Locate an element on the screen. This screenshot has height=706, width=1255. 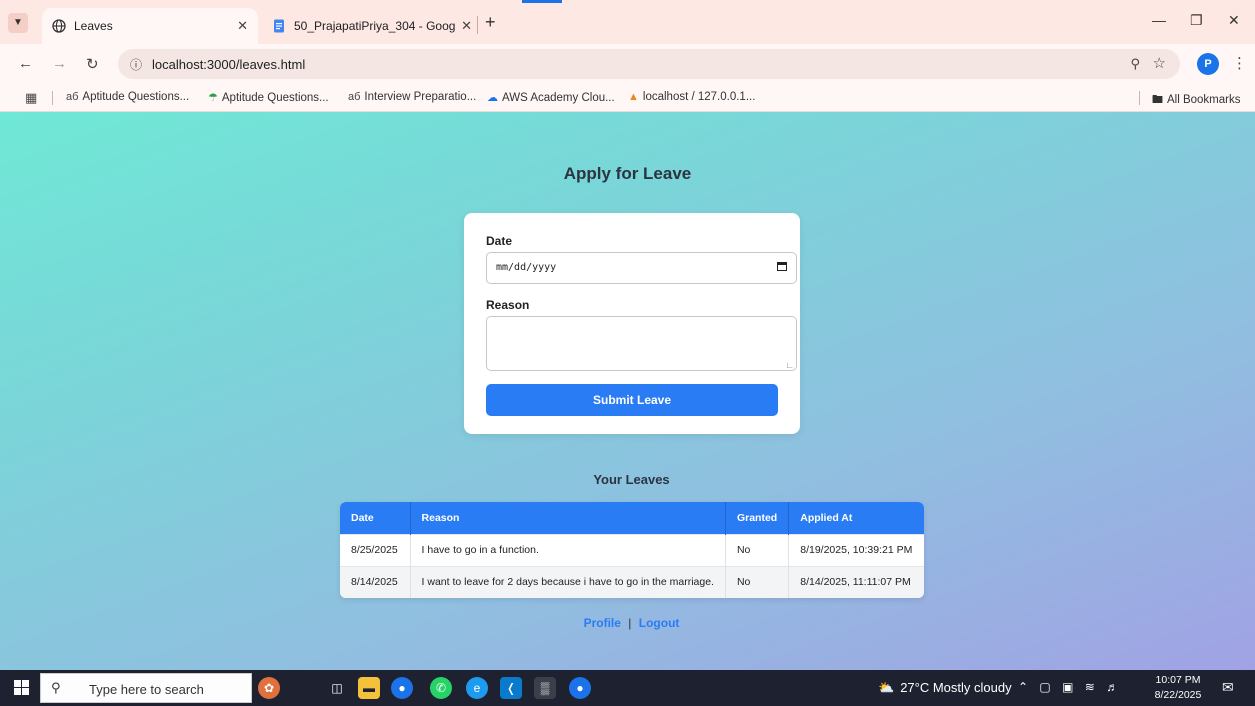
url-field: ⓘ localhost:3000/leaves.html ⚲ ☆ is located at coordinates (649, 64).